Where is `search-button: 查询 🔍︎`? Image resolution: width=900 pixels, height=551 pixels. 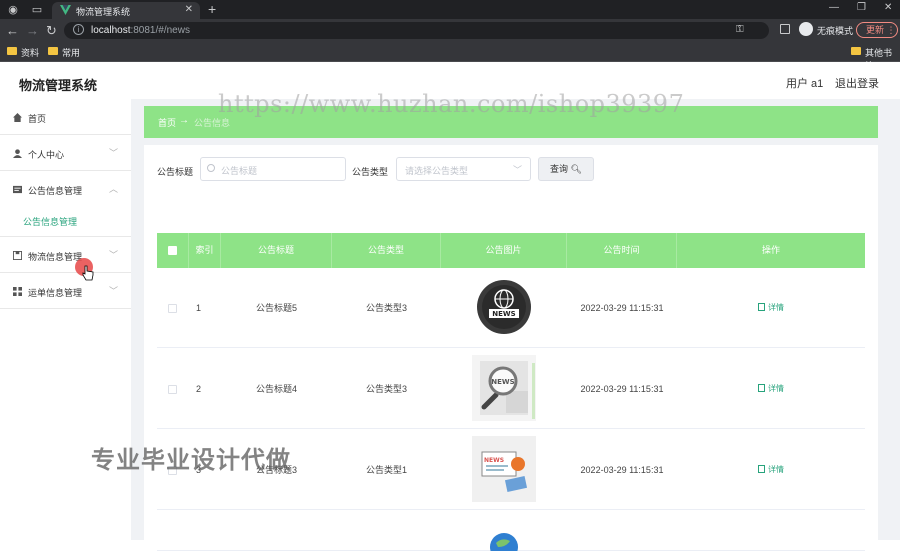 search-button: 查询 🔍︎ is located at coordinates (566, 169).